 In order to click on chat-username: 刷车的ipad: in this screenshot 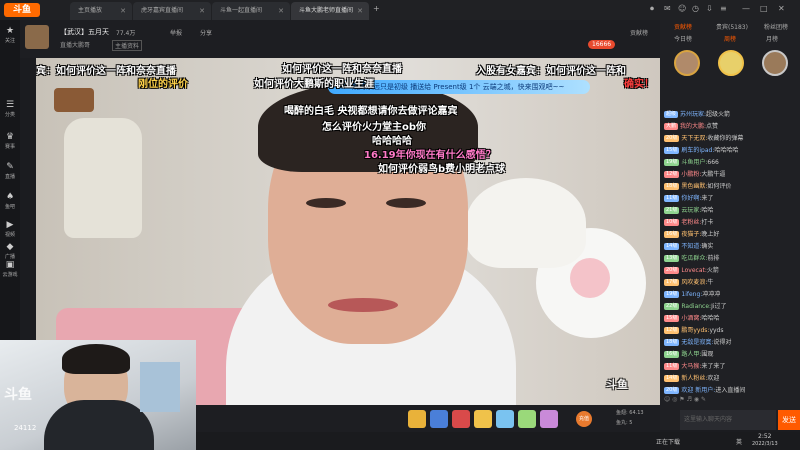, I will do `click(697, 150)`.